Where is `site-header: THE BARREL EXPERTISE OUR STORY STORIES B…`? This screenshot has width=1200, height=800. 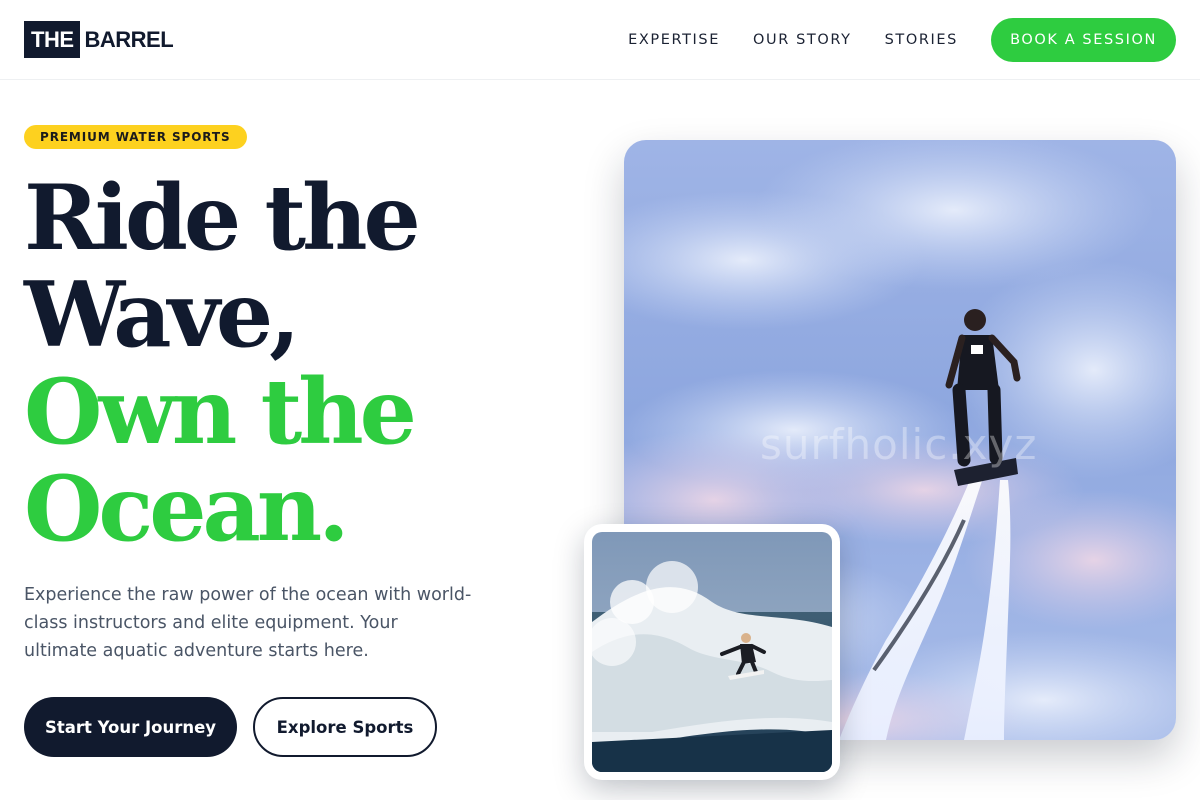 site-header: THE BARREL EXPERTISE OUR STORY STORIES B… is located at coordinates (600, 40).